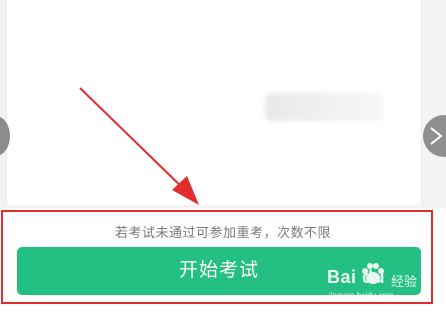 The image size is (446, 317). I want to click on baidu-paw-icon, so click(373, 273).